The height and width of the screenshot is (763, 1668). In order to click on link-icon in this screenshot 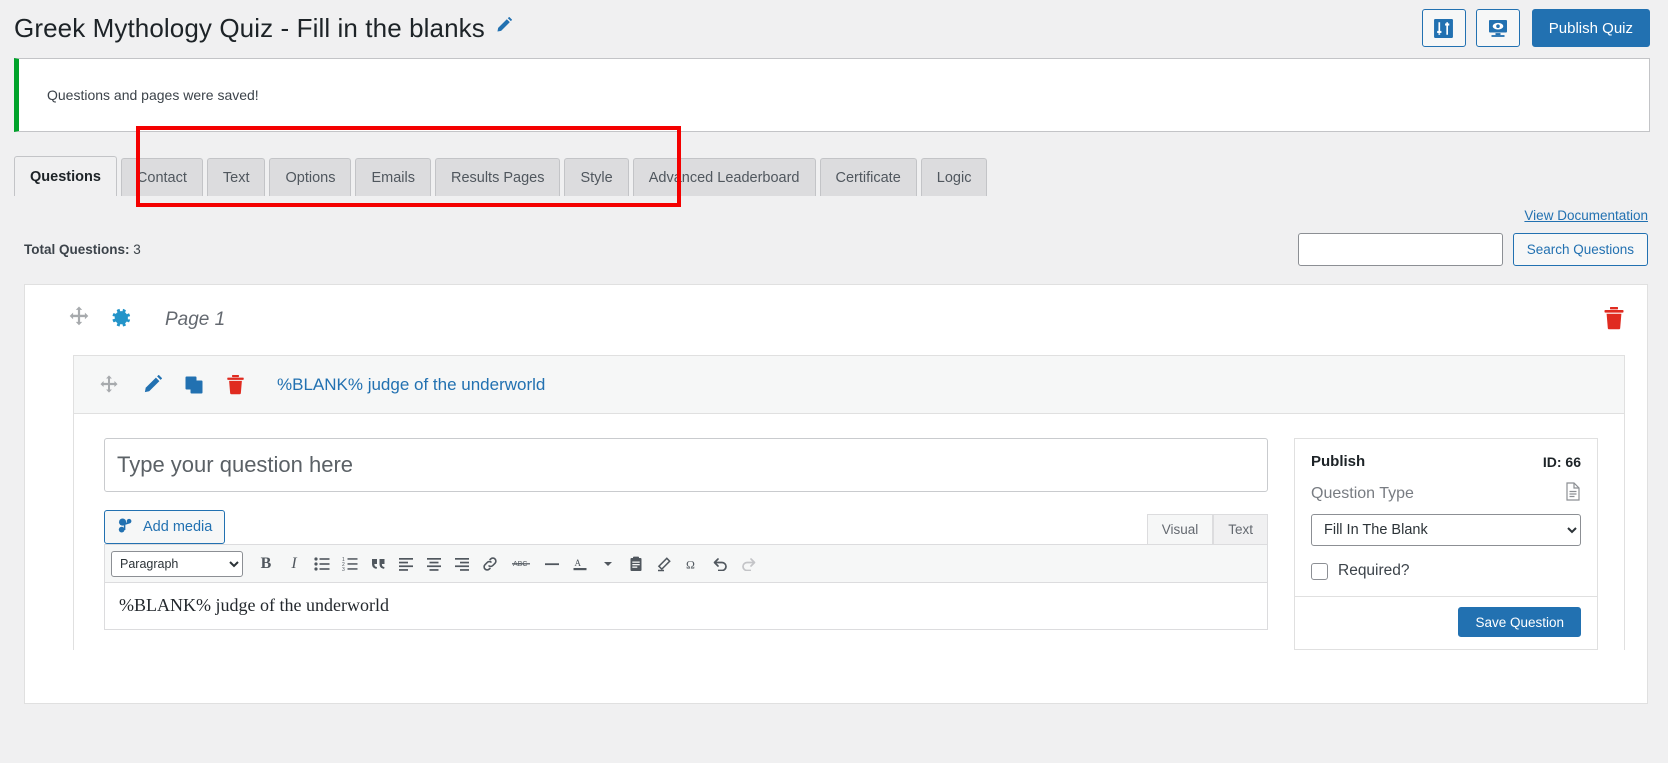, I will do `click(490, 564)`.